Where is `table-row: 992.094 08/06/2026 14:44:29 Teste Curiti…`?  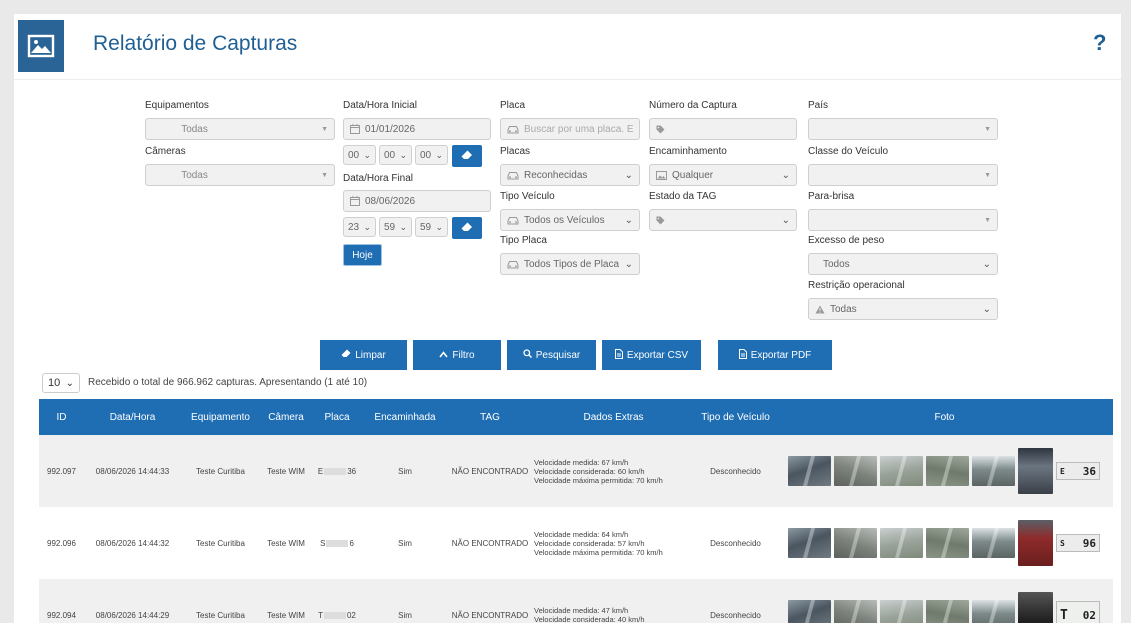 table-row: 992.094 08/06/2026 14:44:29 Teste Curiti… is located at coordinates (576, 601).